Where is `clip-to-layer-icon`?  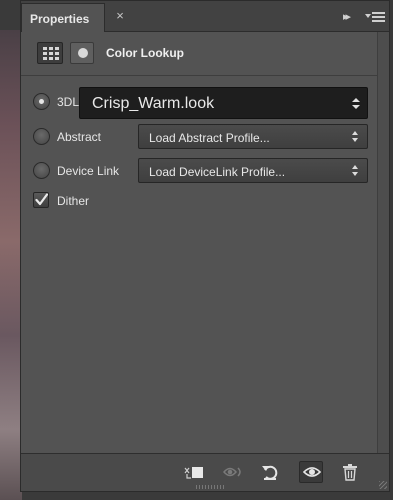 clip-to-layer-icon is located at coordinates (193, 473).